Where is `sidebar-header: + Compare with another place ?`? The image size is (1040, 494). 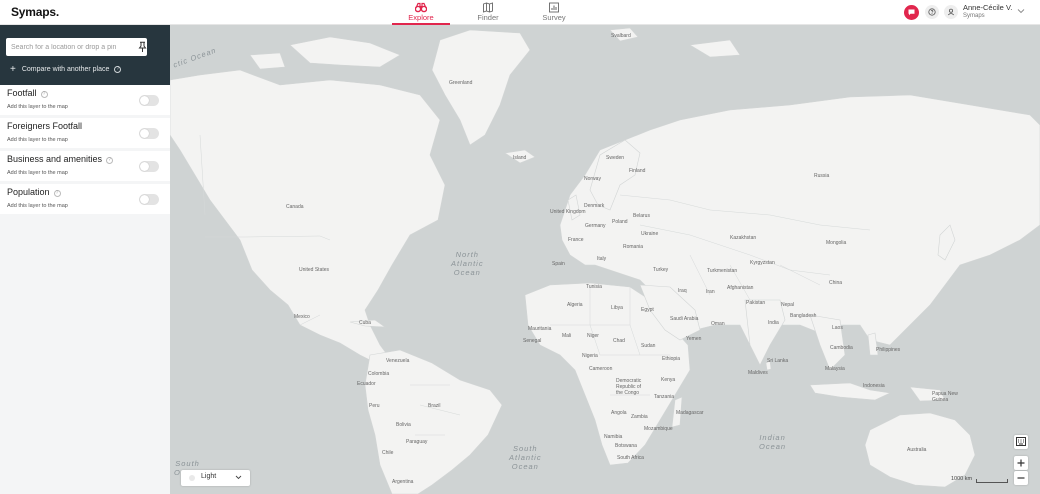
sidebar-header: + Compare with another place ? is located at coordinates (85, 55).